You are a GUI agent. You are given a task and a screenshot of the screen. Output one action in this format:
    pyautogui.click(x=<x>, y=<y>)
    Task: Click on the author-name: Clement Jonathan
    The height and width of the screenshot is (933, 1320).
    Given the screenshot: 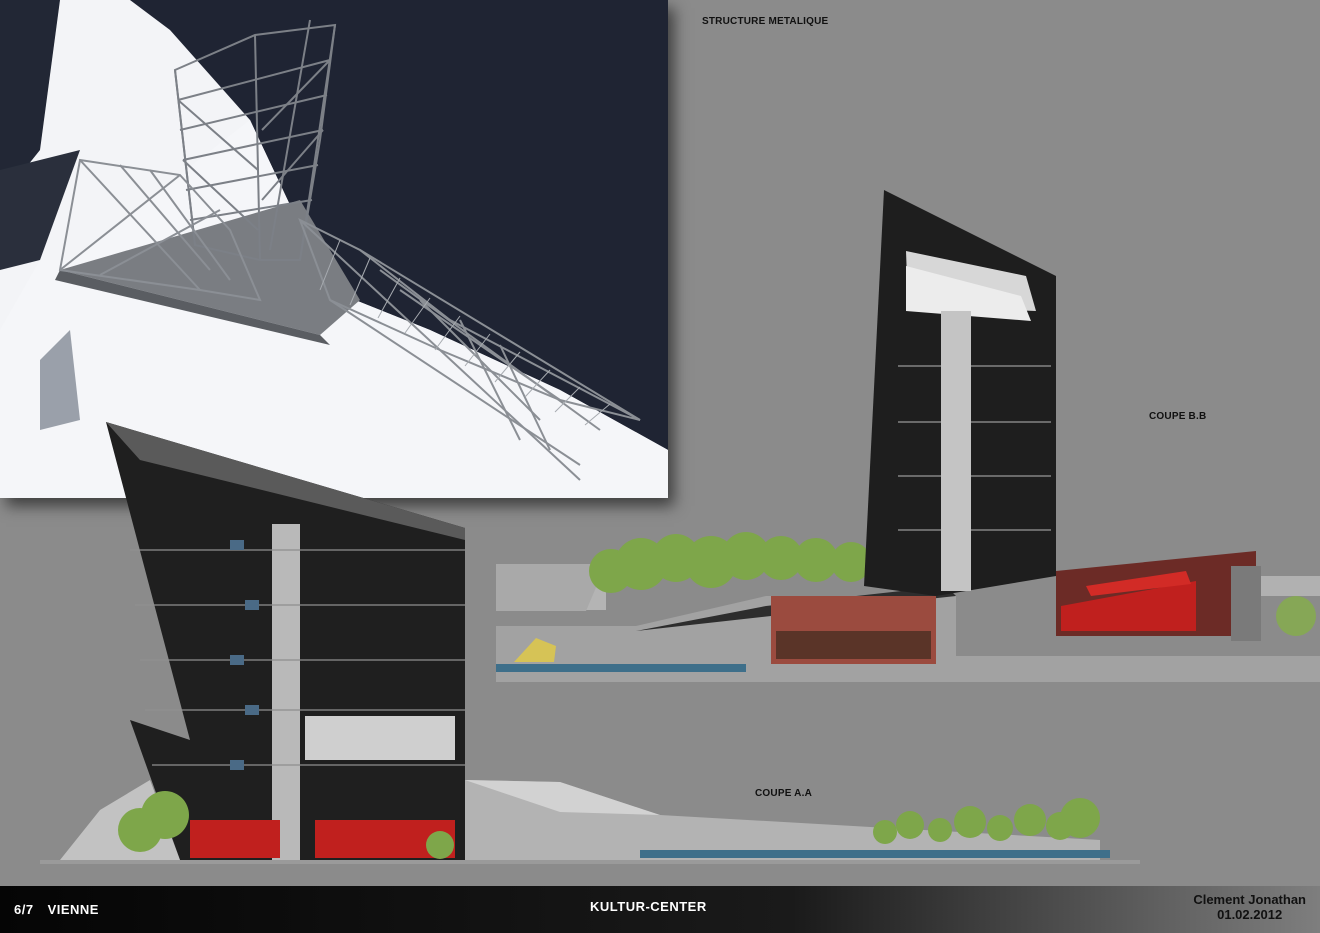 What is the action you would take?
    pyautogui.click(x=1249, y=899)
    